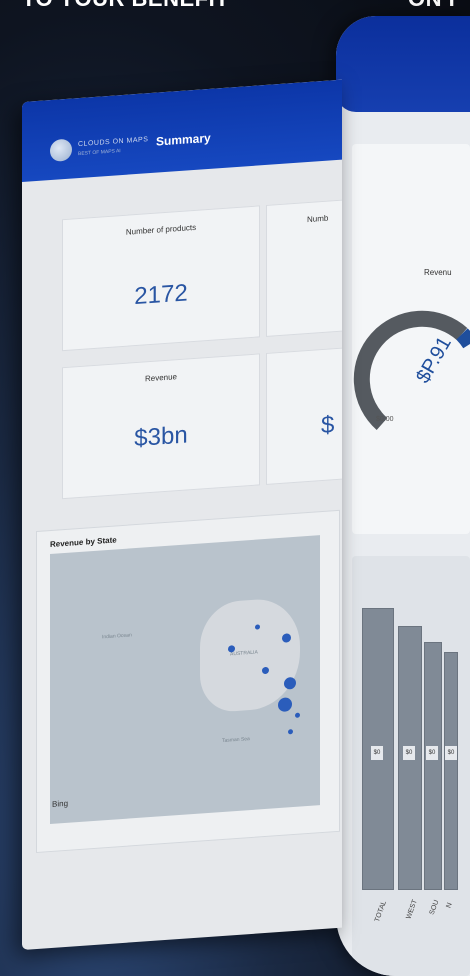  Describe the element at coordinates (161, 378) in the screenshot. I see `card-label: Revenue` at that location.